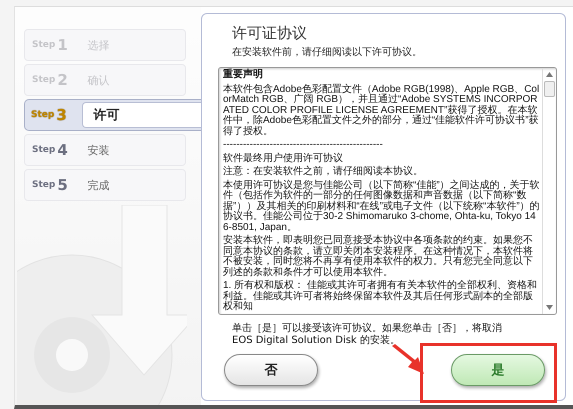  What do you see at coordinates (303, 145) in the screenshot?
I see `license-paragraph: ------------------------------------------------` at bounding box center [303, 145].